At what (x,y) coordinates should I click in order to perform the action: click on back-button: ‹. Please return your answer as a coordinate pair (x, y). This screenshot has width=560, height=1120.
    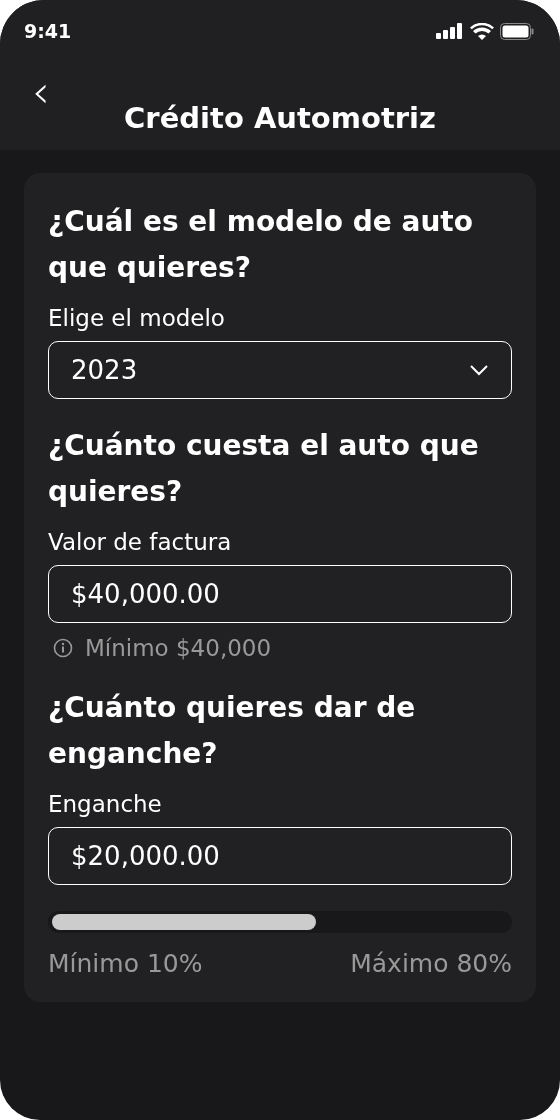
    Looking at the image, I should click on (41, 92).